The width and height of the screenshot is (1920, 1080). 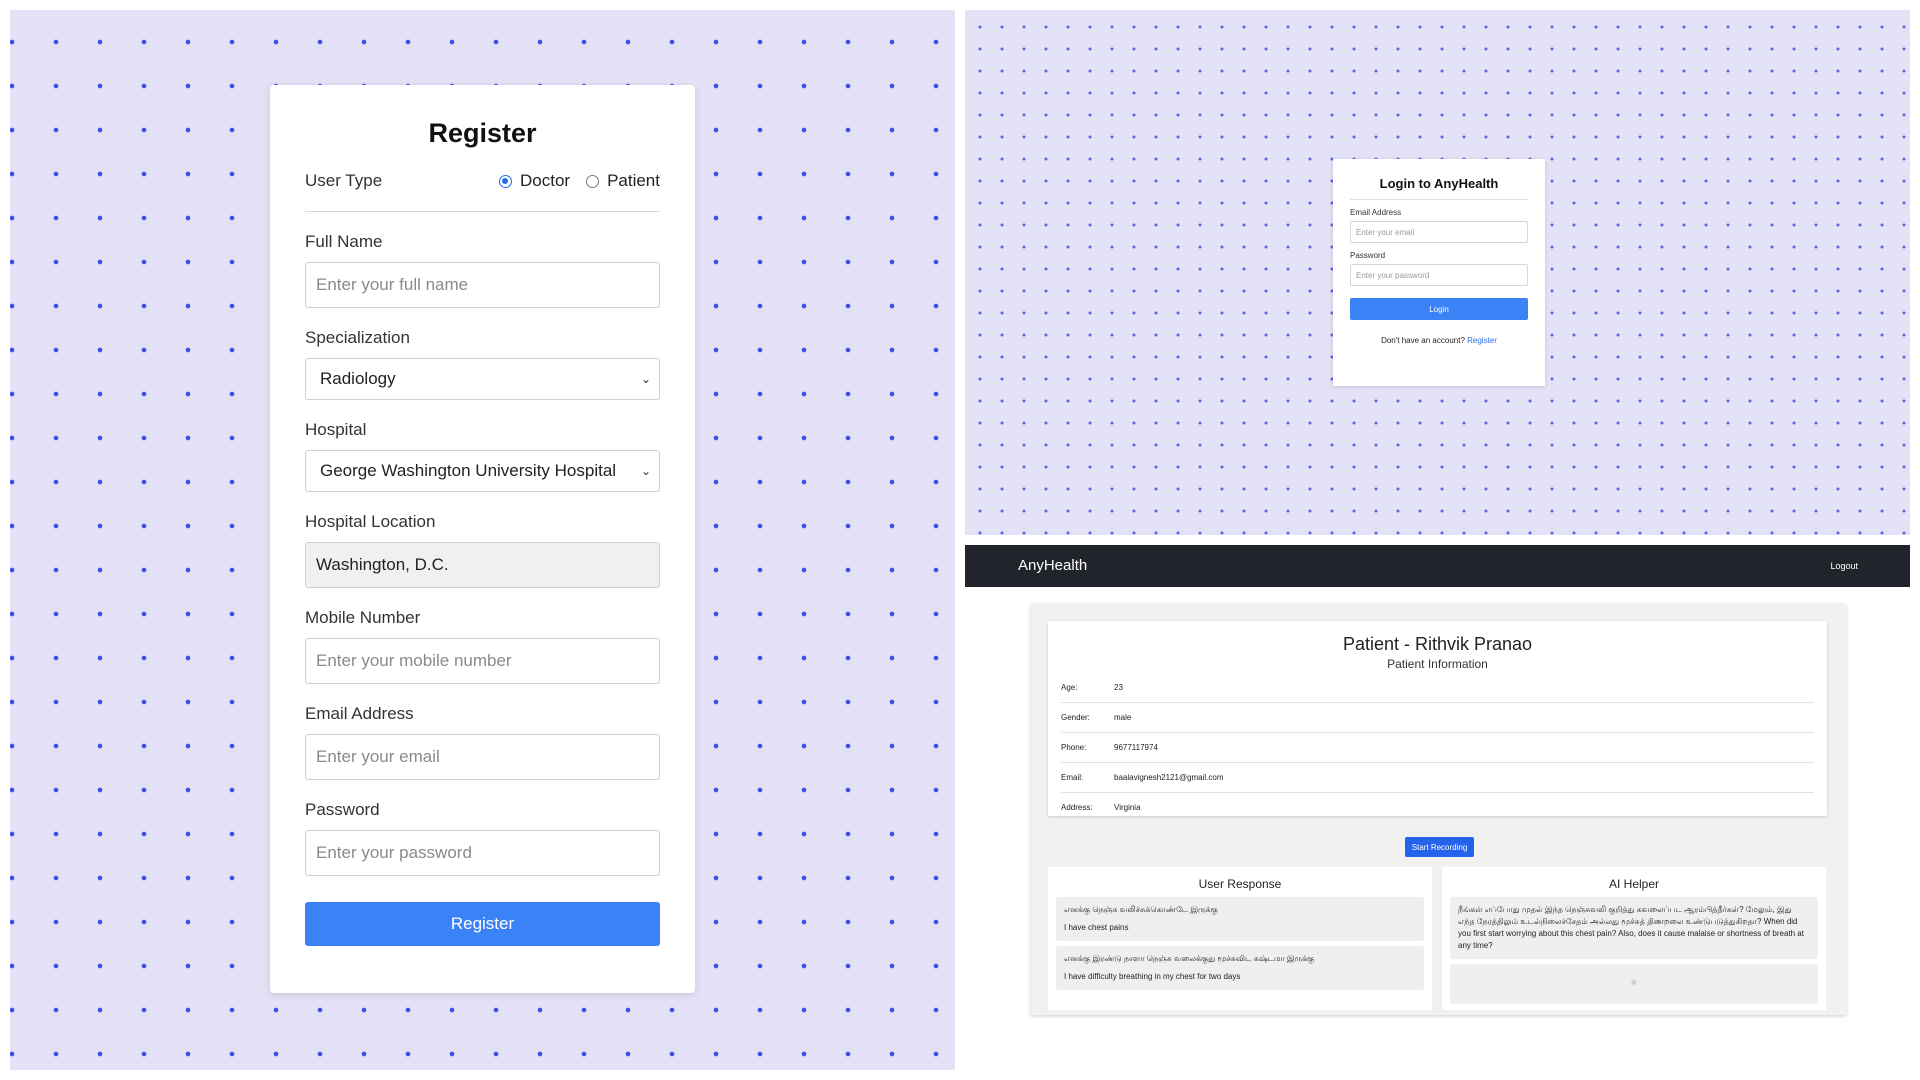 What do you see at coordinates (482, 853) in the screenshot?
I see `password-input: Enter your password` at bounding box center [482, 853].